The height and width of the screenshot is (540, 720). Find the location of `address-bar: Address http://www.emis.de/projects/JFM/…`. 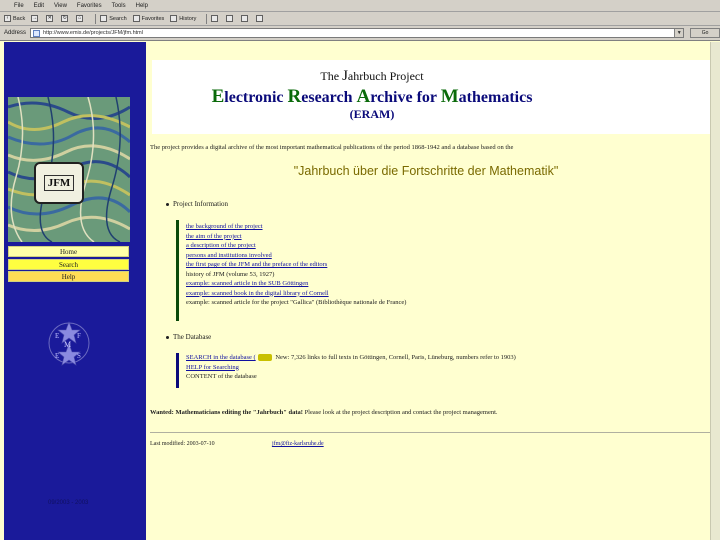

address-bar: Address http://www.emis.de/projects/JFM/… is located at coordinates (360, 33).